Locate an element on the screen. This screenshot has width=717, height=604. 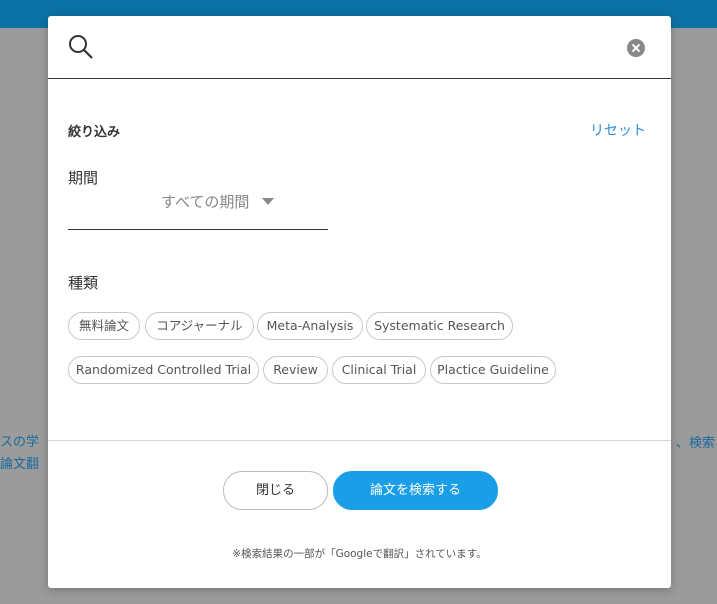
search-papers-button: 論文を検索する is located at coordinates (415, 490).